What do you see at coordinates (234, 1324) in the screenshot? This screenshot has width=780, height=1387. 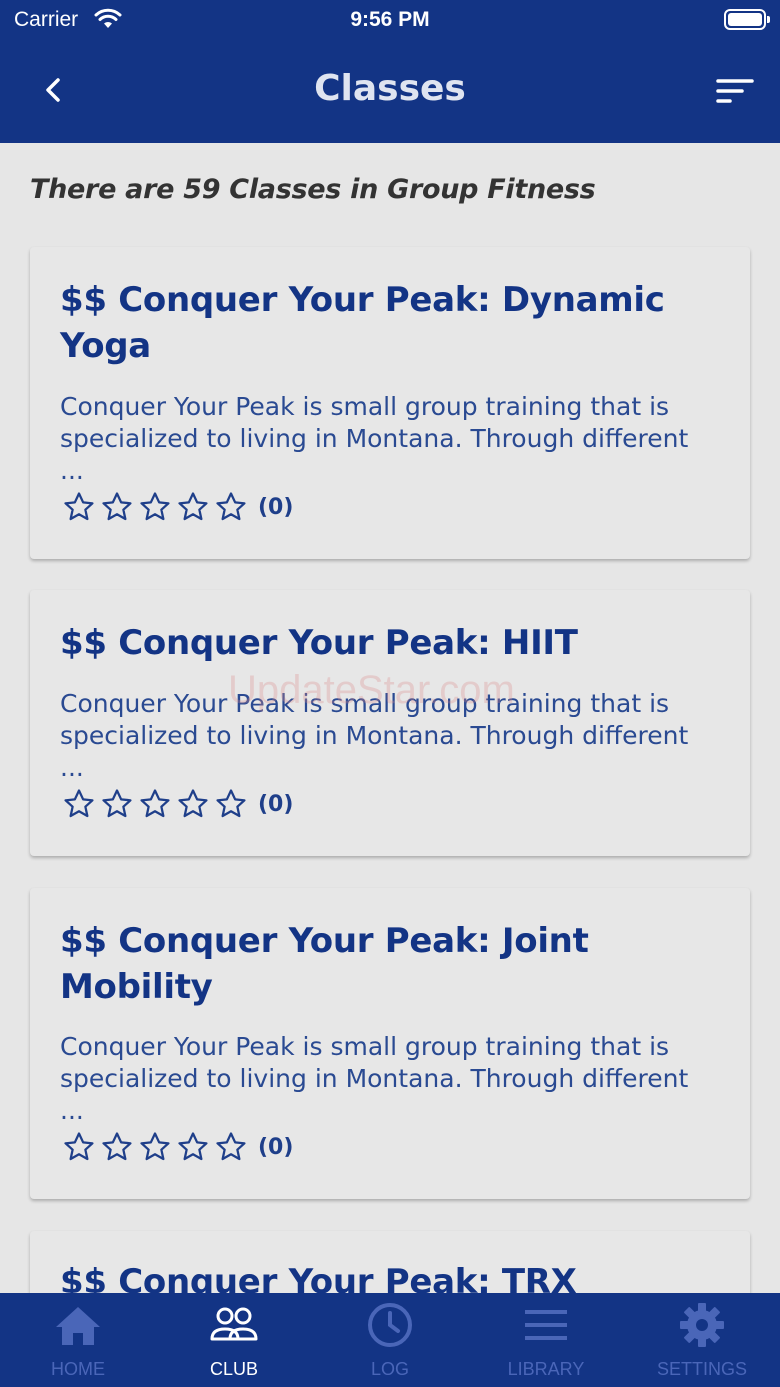 I see `people-icon` at bounding box center [234, 1324].